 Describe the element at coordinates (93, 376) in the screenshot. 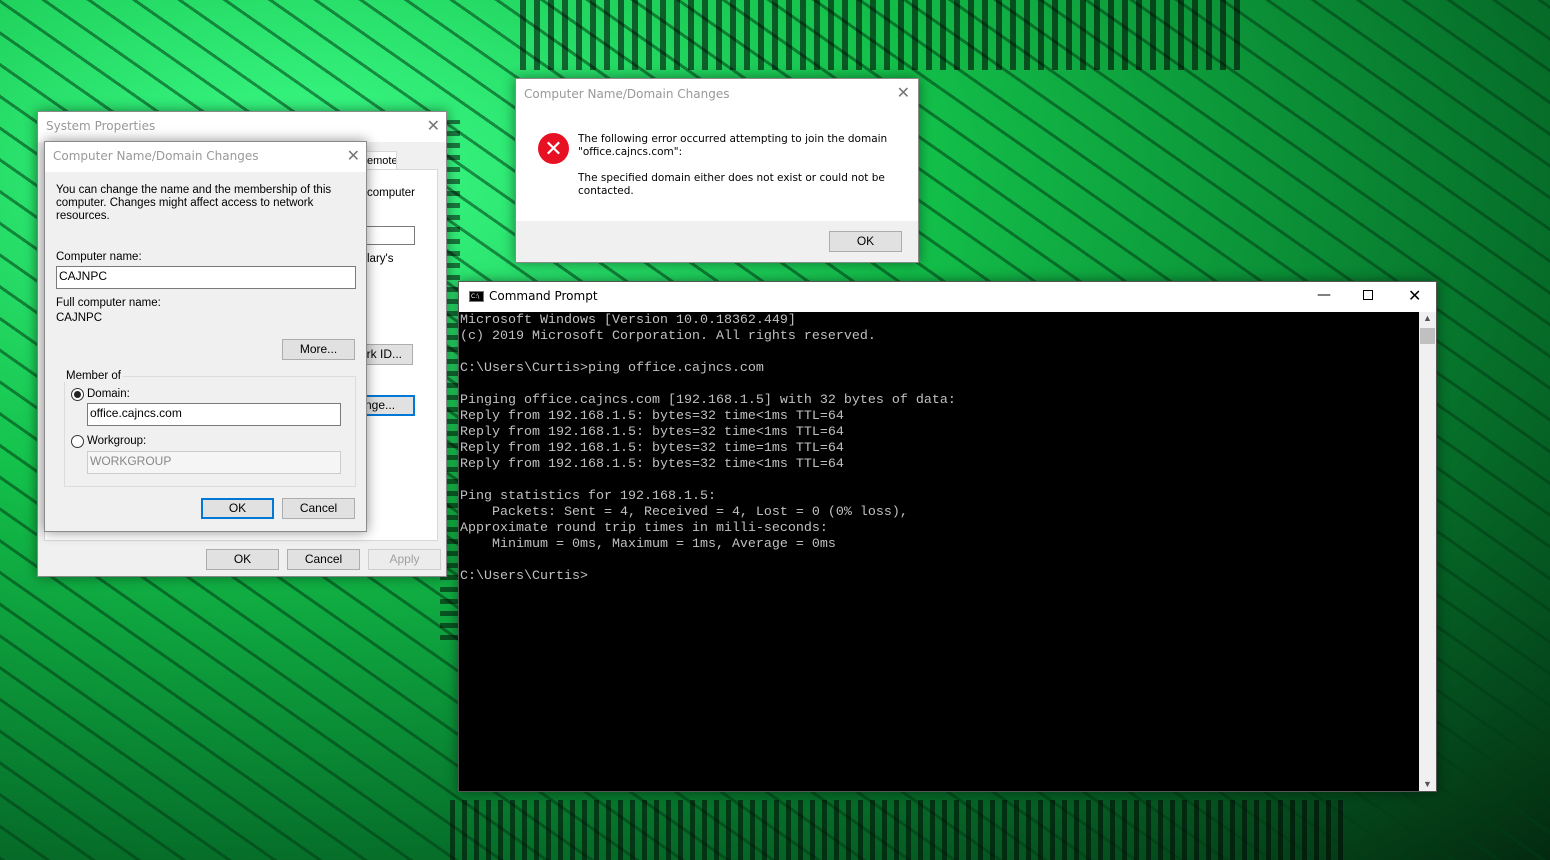

I see `member-of-label: Member of` at that location.